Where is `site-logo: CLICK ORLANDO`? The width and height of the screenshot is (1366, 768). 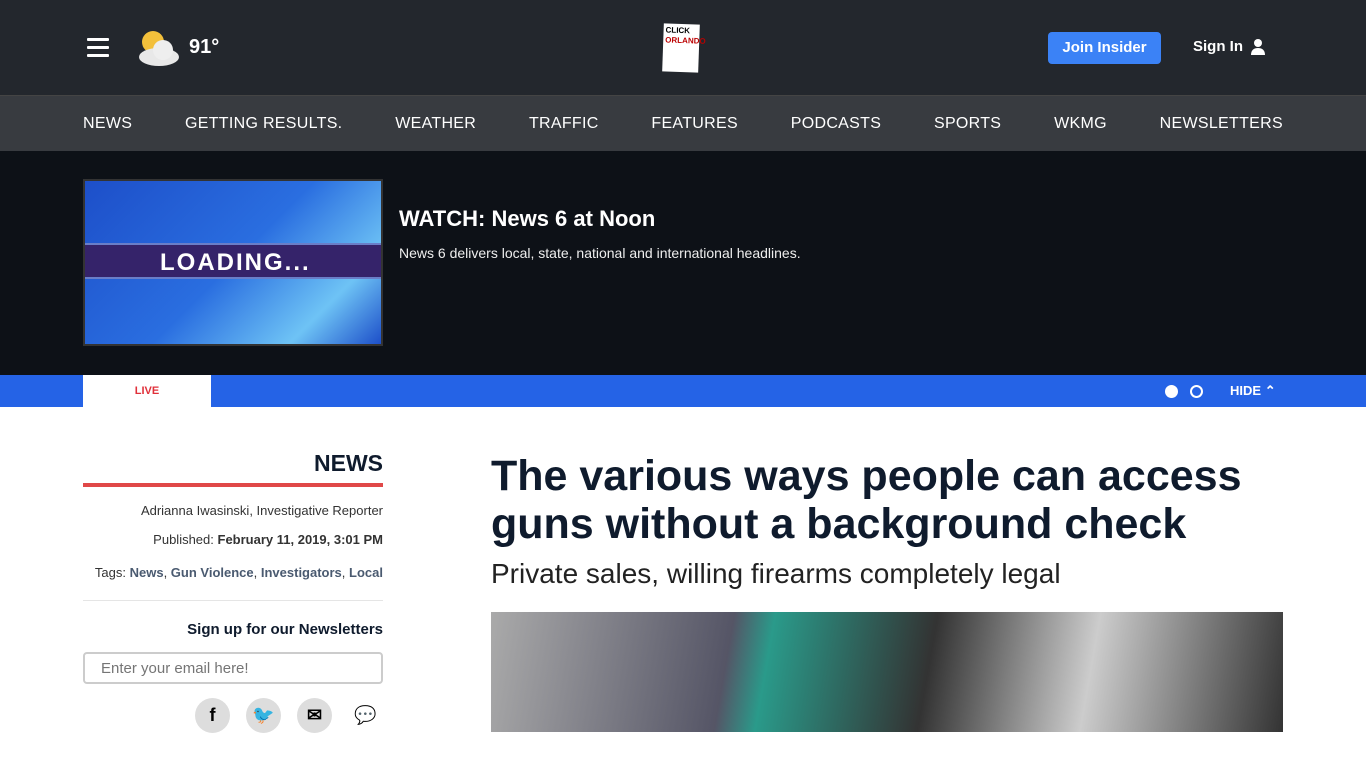 site-logo: CLICK ORLANDO is located at coordinates (684, 48).